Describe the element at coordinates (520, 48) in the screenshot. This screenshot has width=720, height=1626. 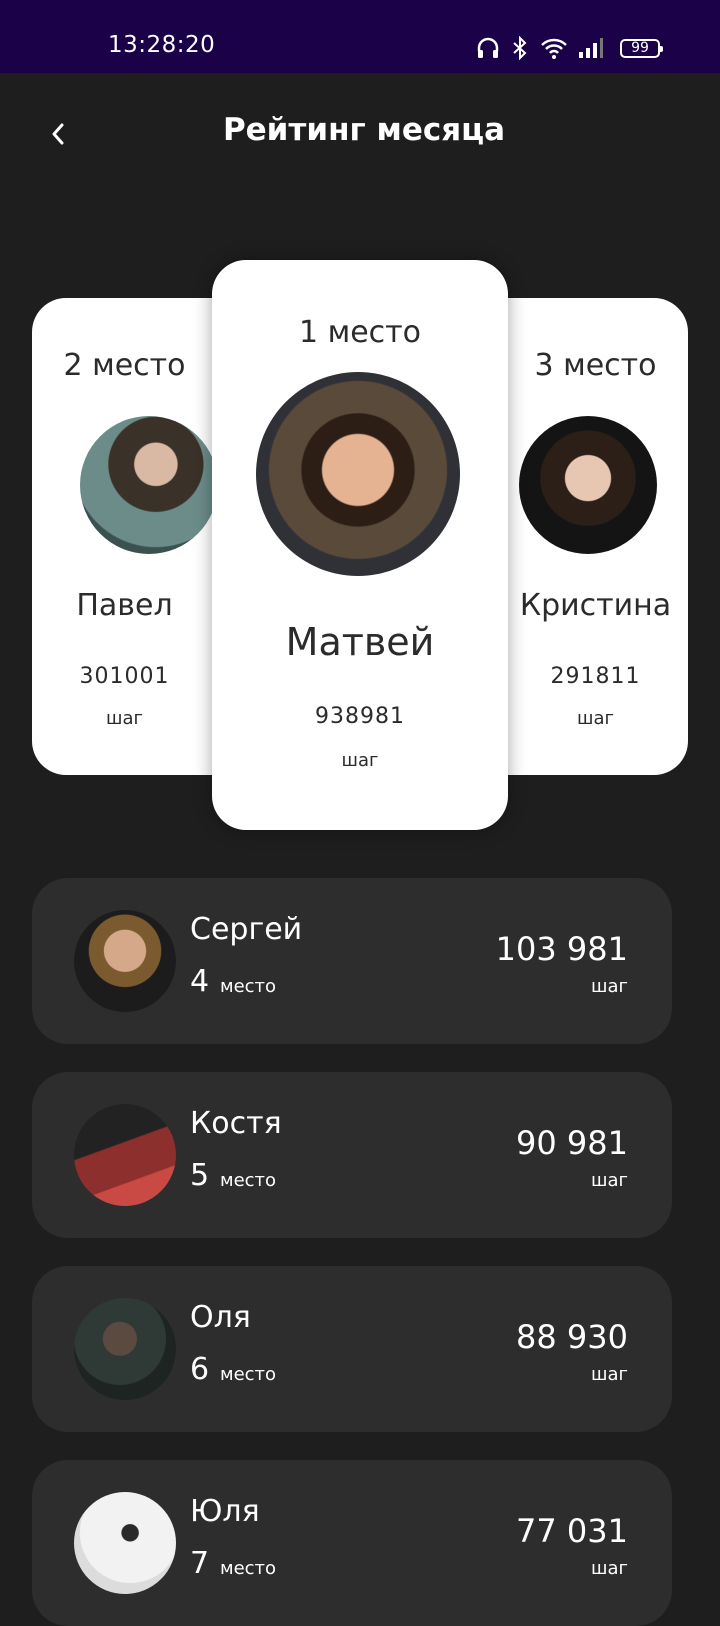
I see `bluetooth-icon` at that location.